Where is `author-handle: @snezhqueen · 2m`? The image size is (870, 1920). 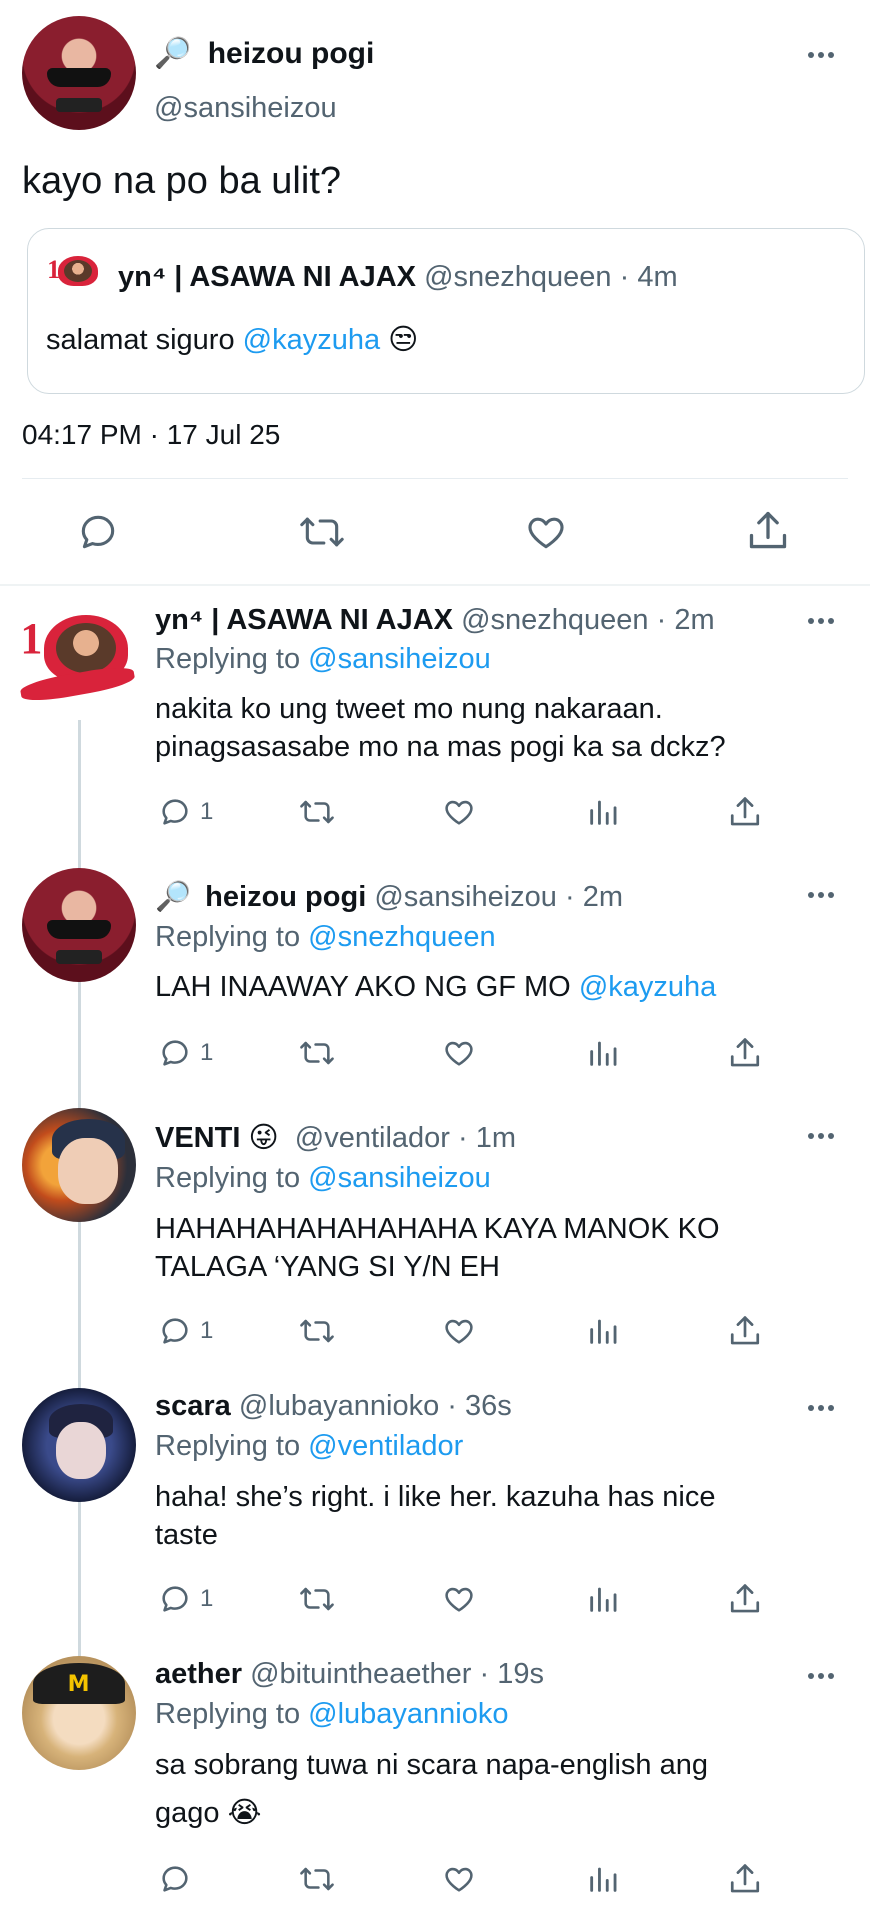
author-handle: @snezhqueen · 2m is located at coordinates (588, 620).